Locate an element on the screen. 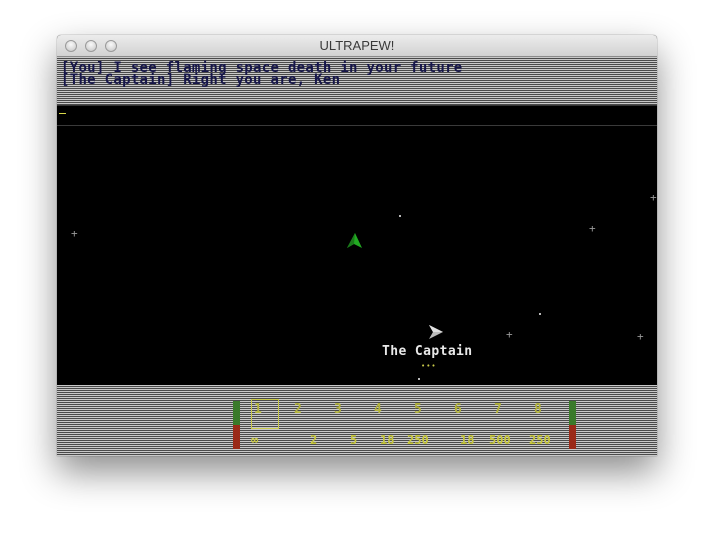 The width and height of the screenshot is (714, 536). ammo-count: ∞ is located at coordinates (255, 440).